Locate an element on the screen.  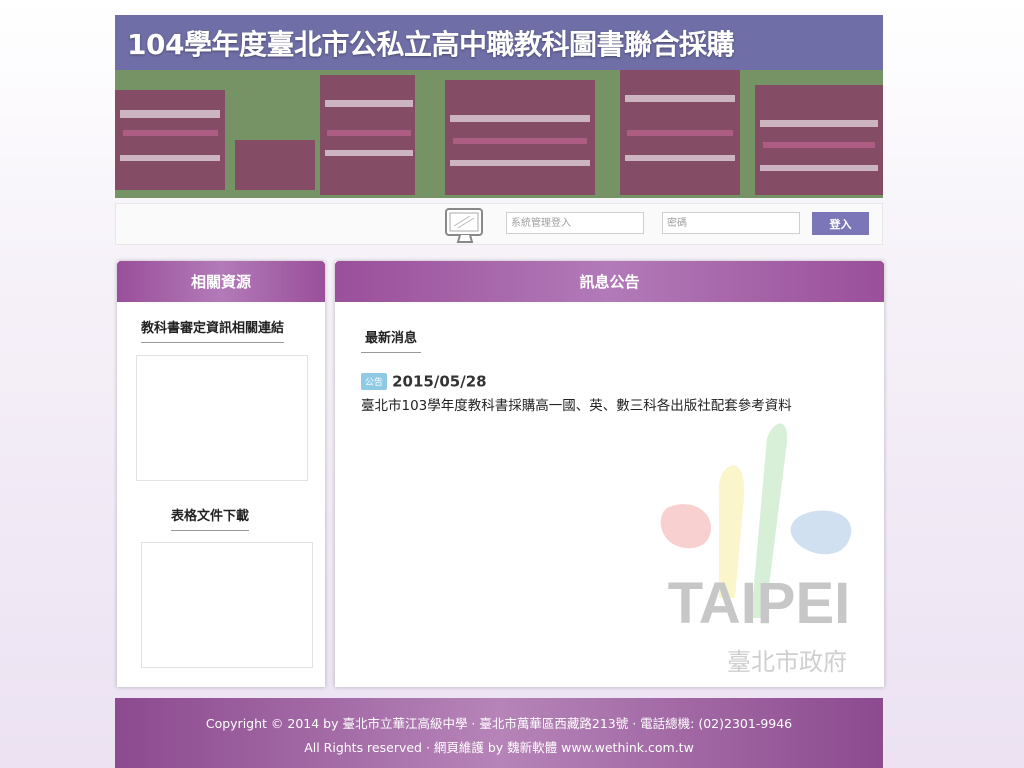
banner-photo is located at coordinates (499, 134).